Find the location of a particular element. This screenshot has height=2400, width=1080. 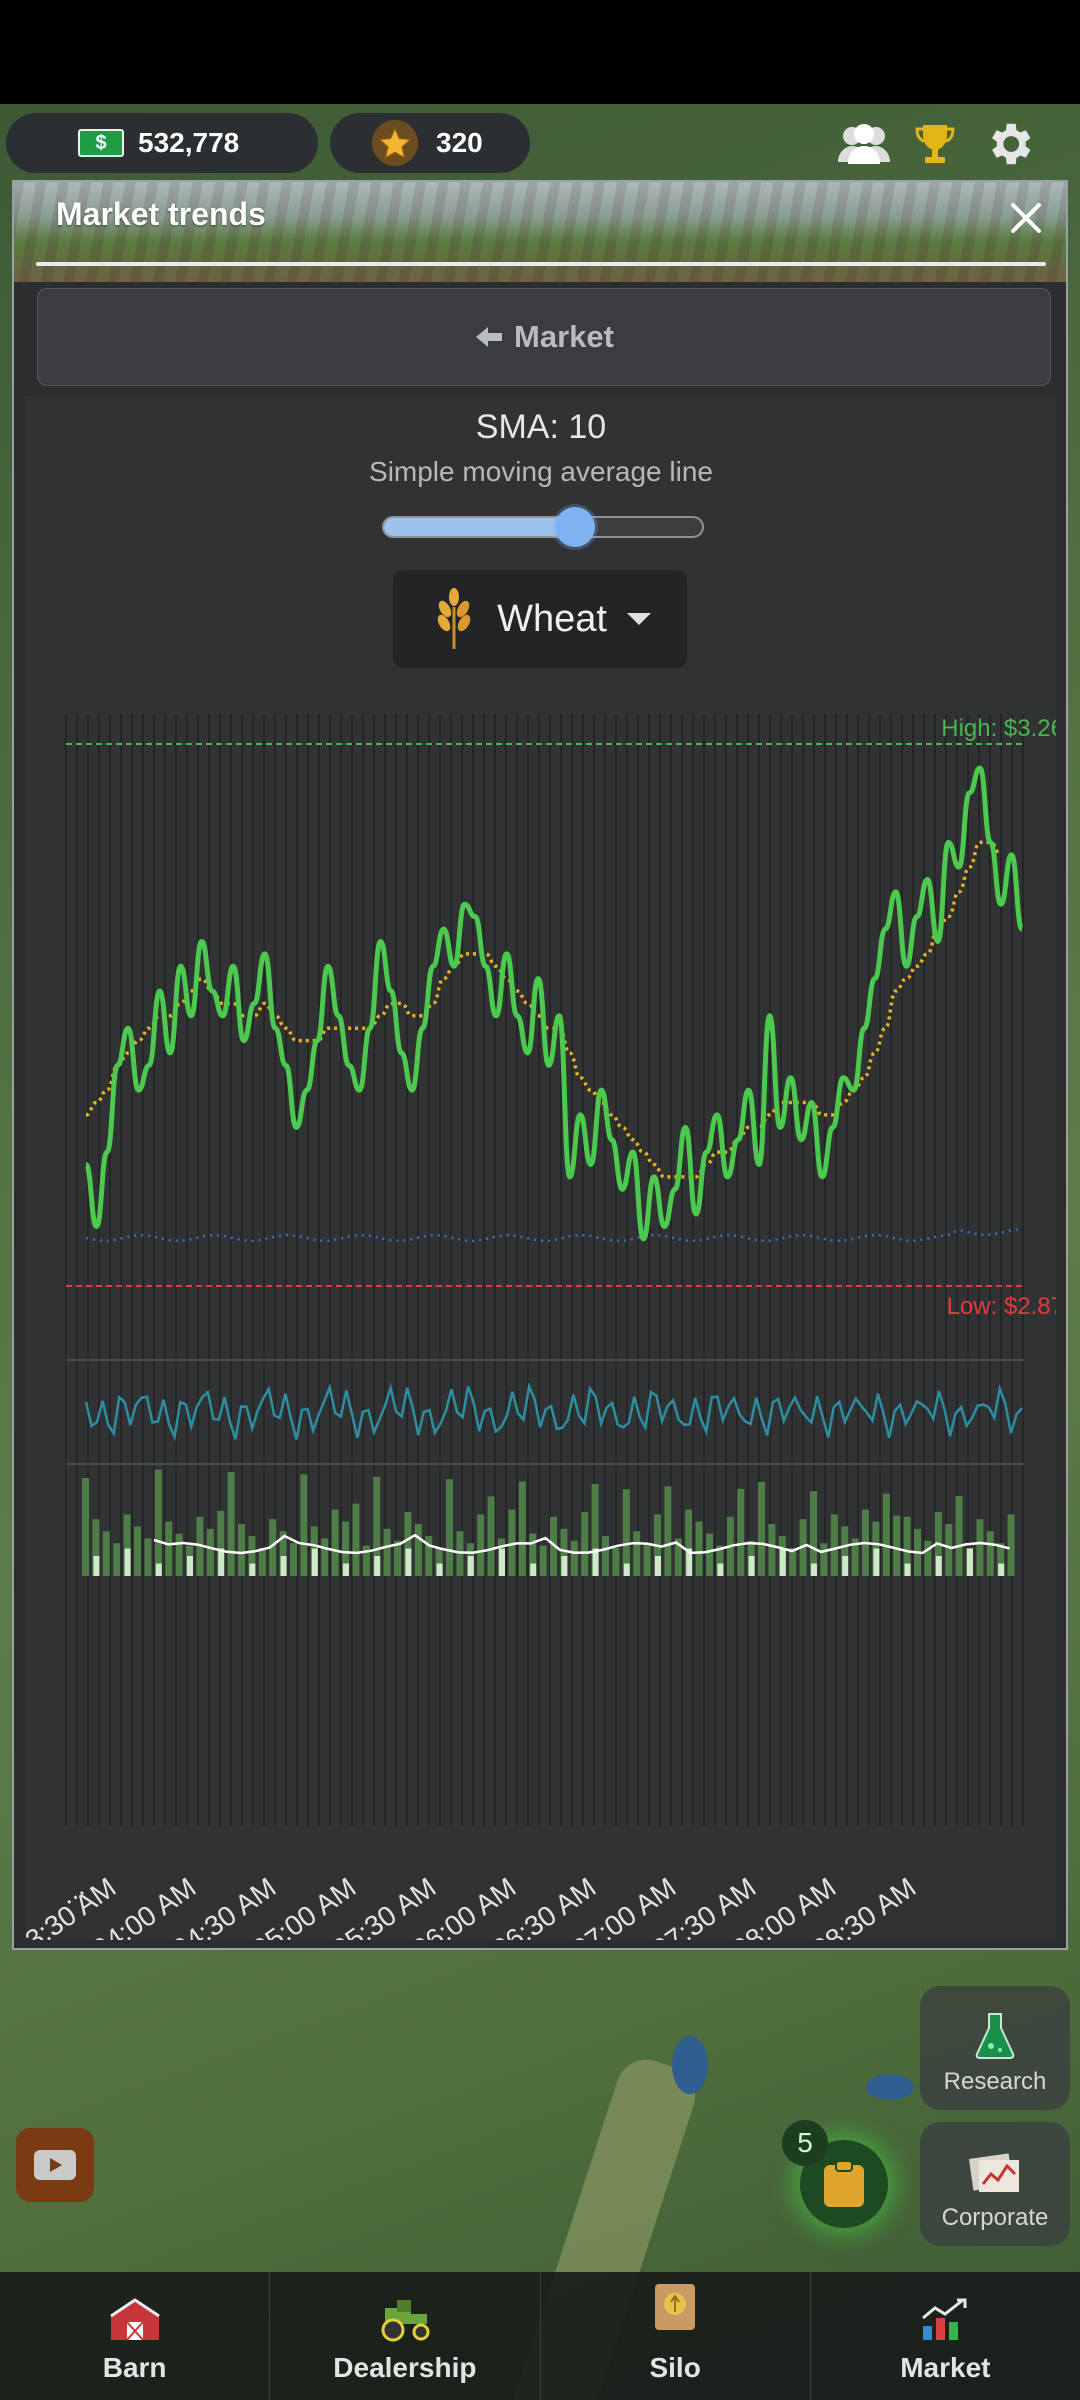

watch-video-button is located at coordinates (55, 2165).